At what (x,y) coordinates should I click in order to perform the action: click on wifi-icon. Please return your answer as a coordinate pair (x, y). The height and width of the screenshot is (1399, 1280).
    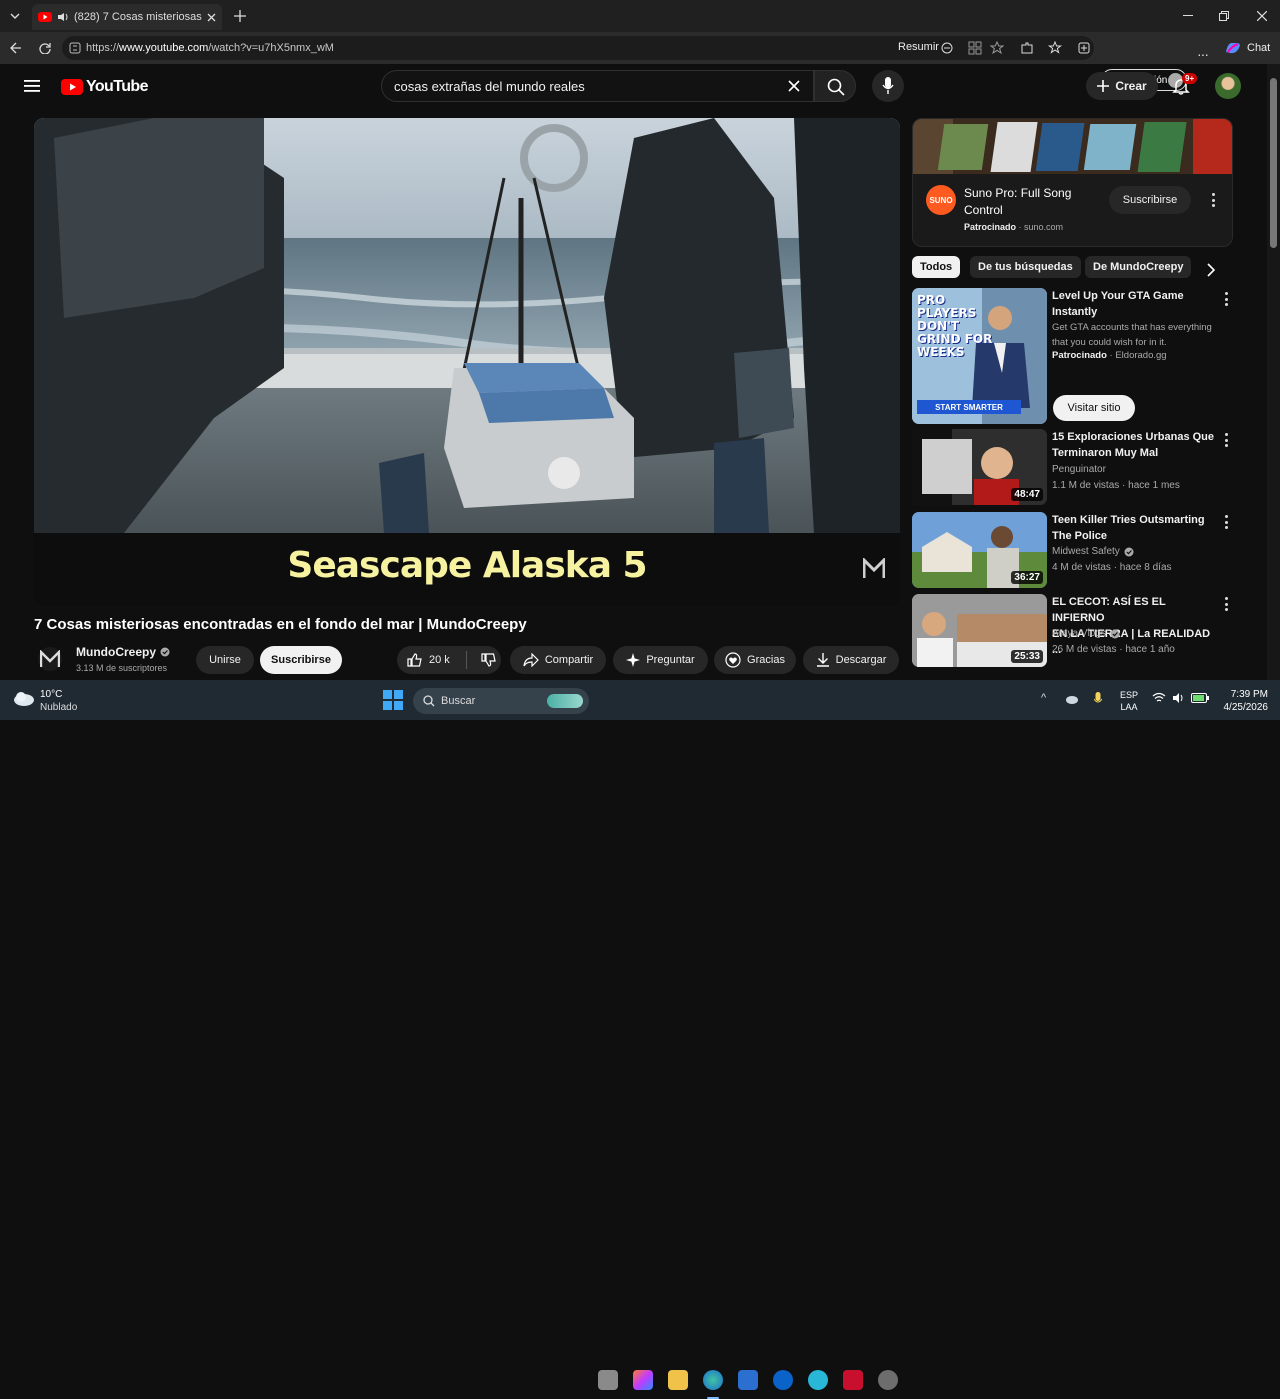
    Looking at the image, I should click on (1159, 698).